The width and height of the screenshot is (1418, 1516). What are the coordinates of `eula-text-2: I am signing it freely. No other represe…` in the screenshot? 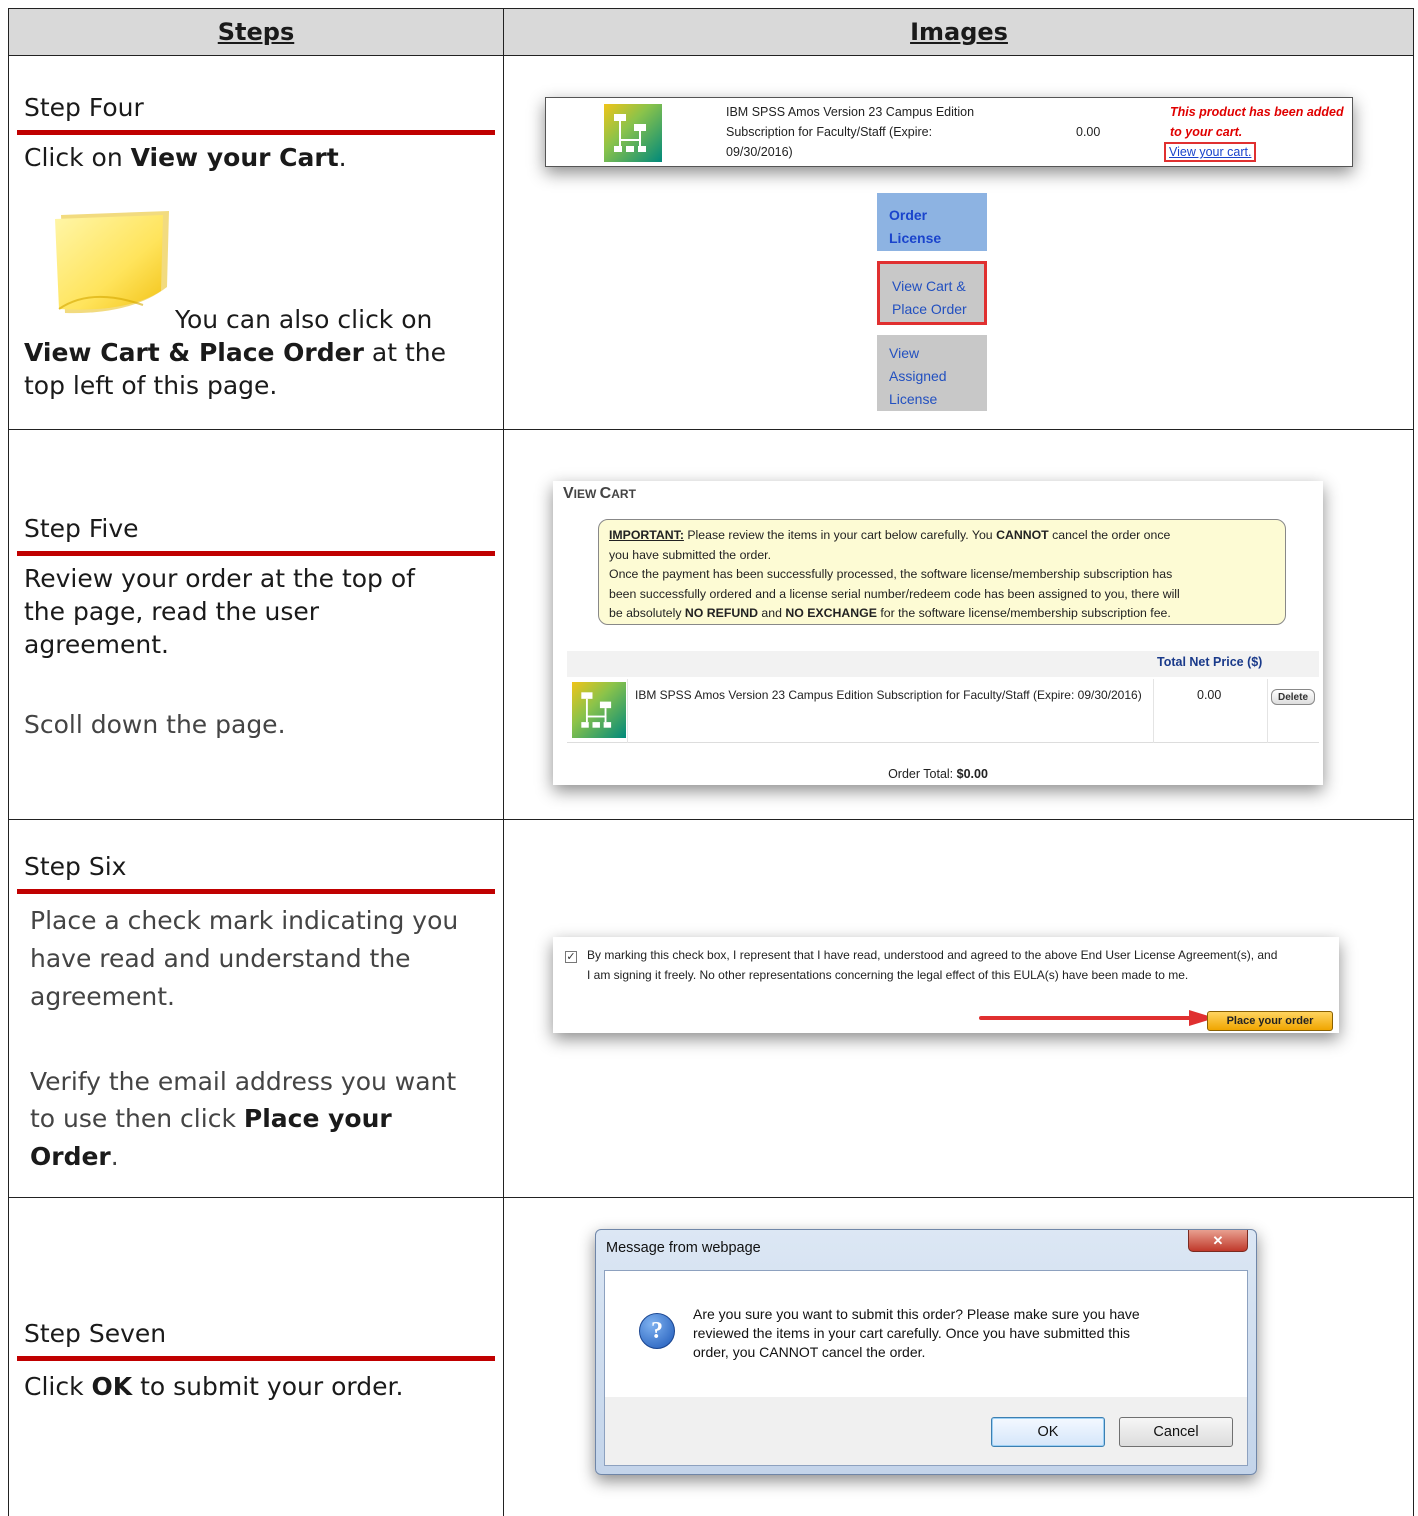 It's located at (888, 975).